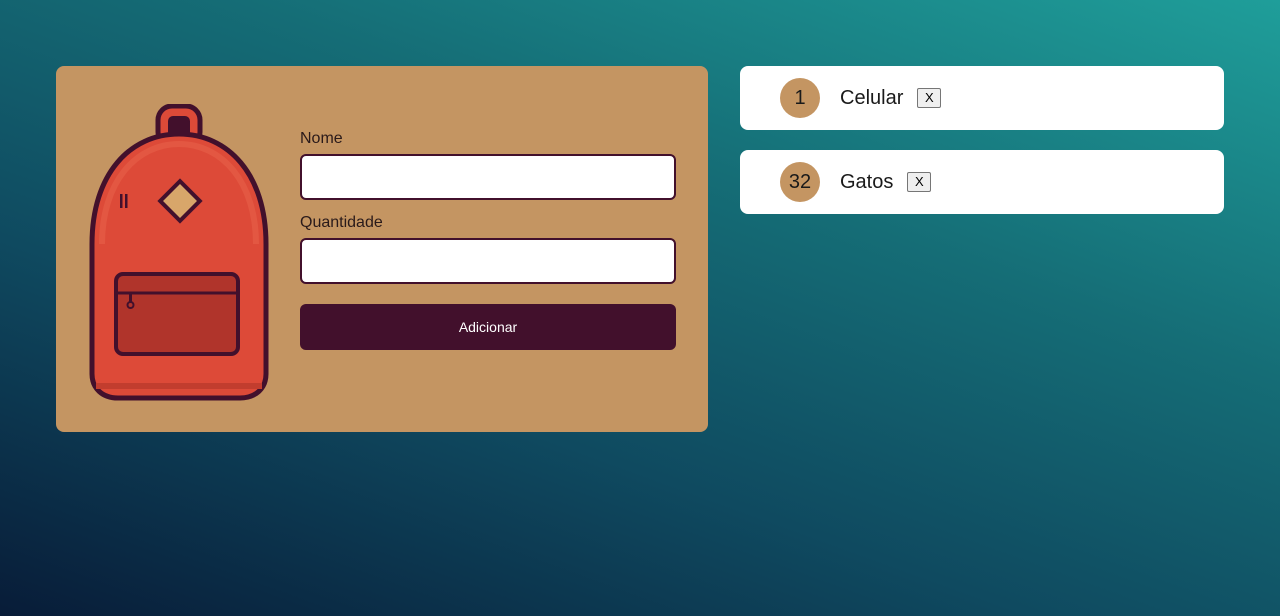  I want to click on add-item-form: Nome Quantidade Adicionar, so click(488, 240).